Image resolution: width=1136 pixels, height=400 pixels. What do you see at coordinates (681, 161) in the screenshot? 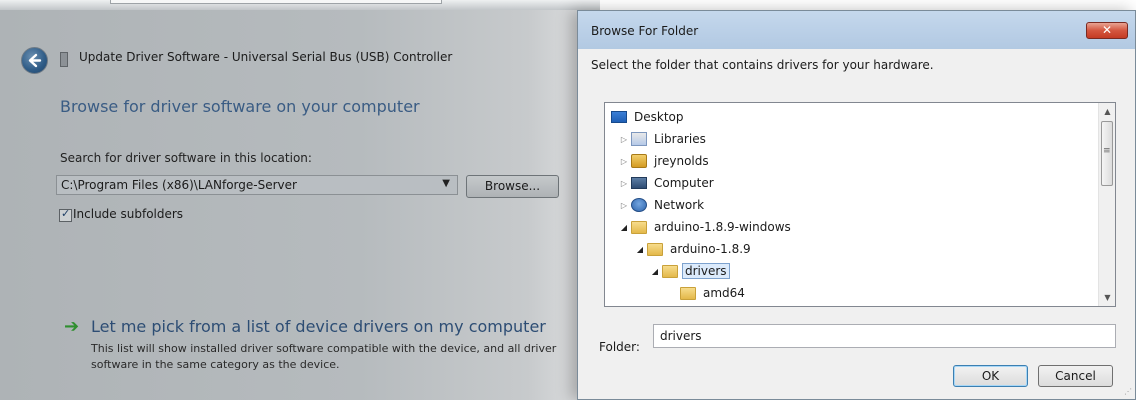
I see `tree-item-label: jreynolds` at bounding box center [681, 161].